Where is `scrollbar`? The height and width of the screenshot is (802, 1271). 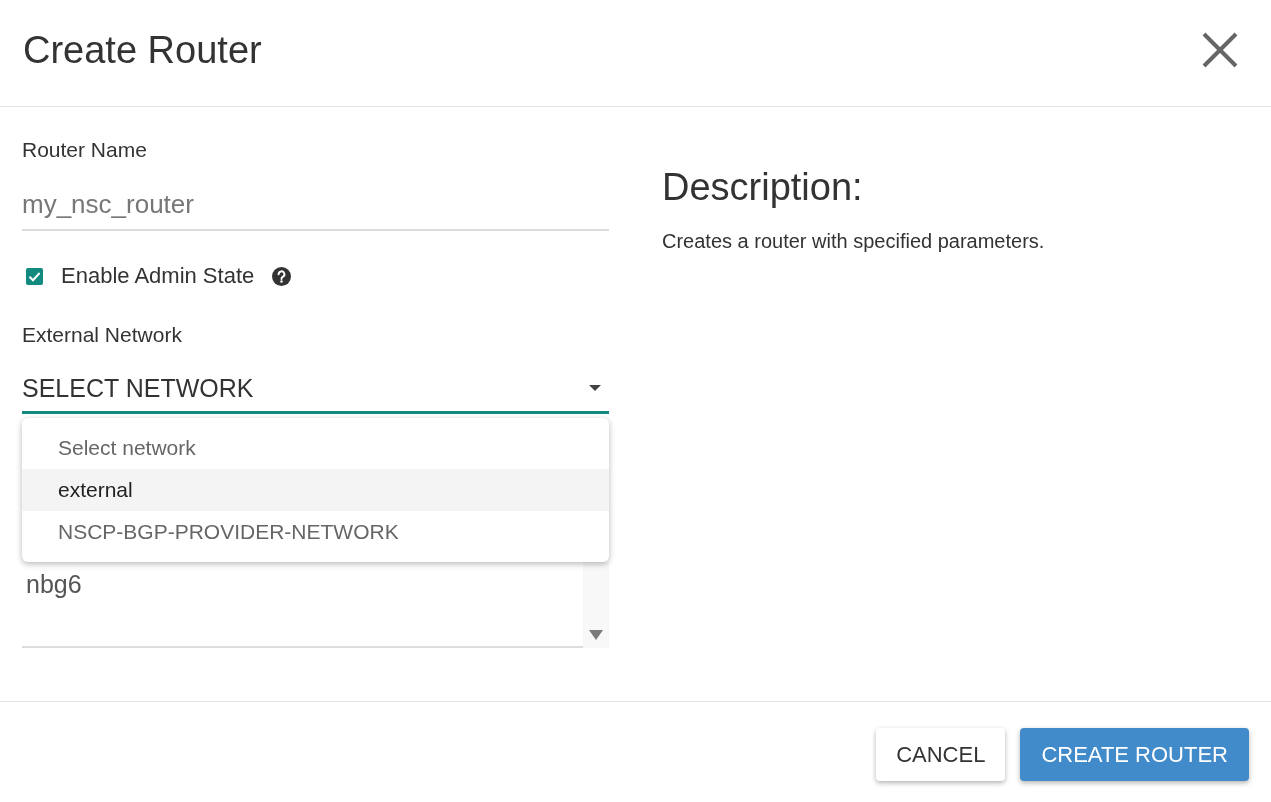 scrollbar is located at coordinates (596, 605).